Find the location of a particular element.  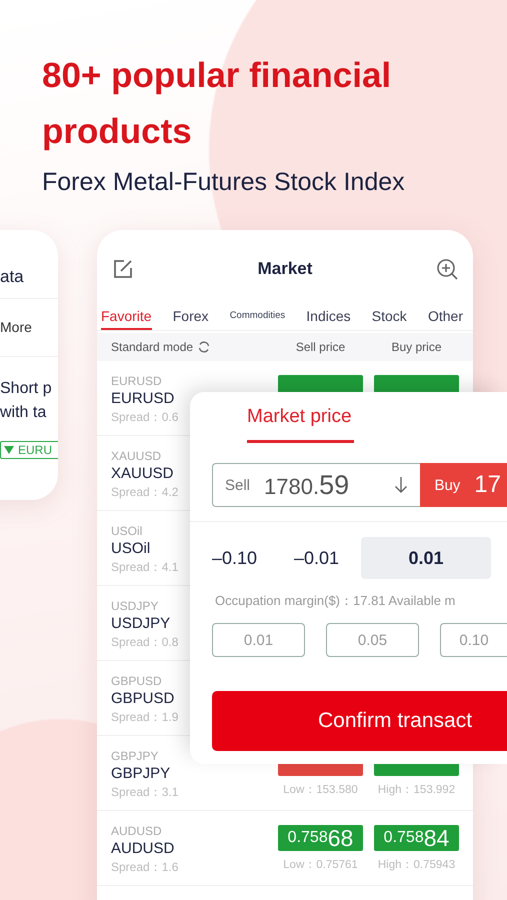

low-price: Low：0.75761 is located at coordinates (320, 865).